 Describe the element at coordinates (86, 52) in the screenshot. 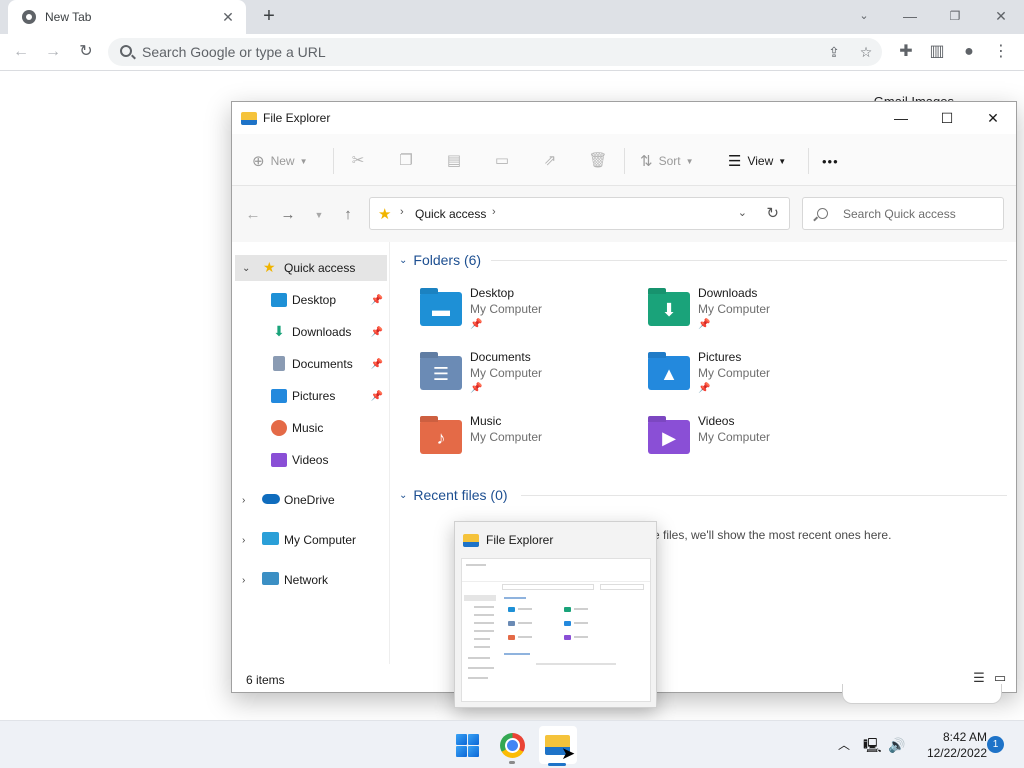

I see `reload-icon: ↻` at that location.